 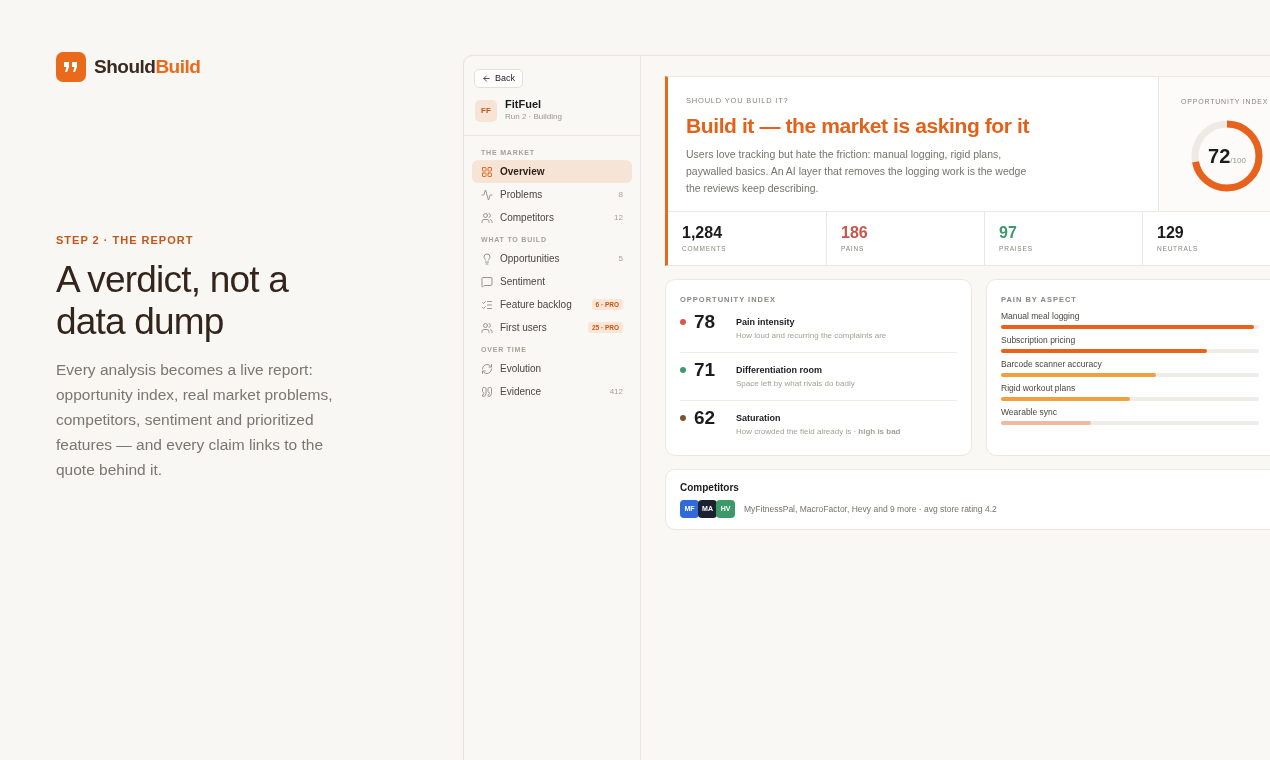 What do you see at coordinates (487, 258) in the screenshot?
I see `lightbulb-icon` at bounding box center [487, 258].